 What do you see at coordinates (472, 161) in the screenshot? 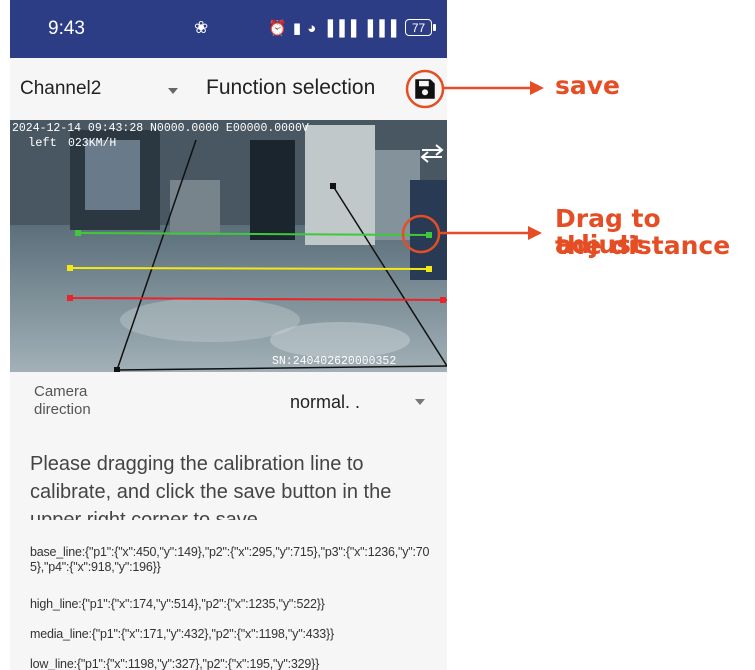
I see `annotation-overlay` at bounding box center [472, 161].